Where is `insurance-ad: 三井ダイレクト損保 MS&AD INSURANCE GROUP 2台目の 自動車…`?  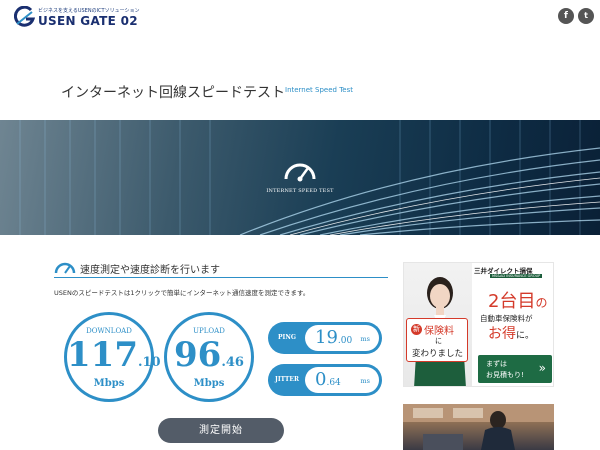 insurance-ad: 三井ダイレクト損保 MS&AD INSURANCE GROUP 2台目の 自動車… is located at coordinates (478, 324).